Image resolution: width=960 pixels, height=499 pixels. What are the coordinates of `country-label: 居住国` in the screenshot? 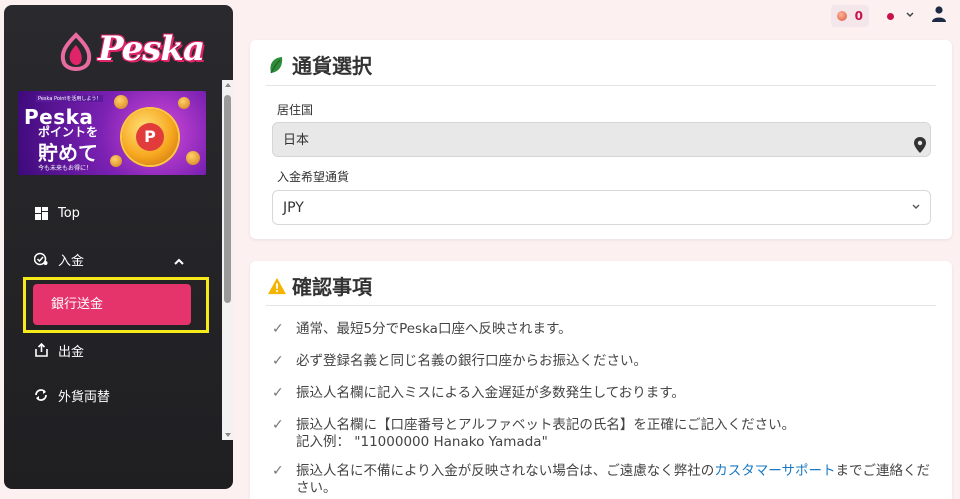 It's located at (295, 110).